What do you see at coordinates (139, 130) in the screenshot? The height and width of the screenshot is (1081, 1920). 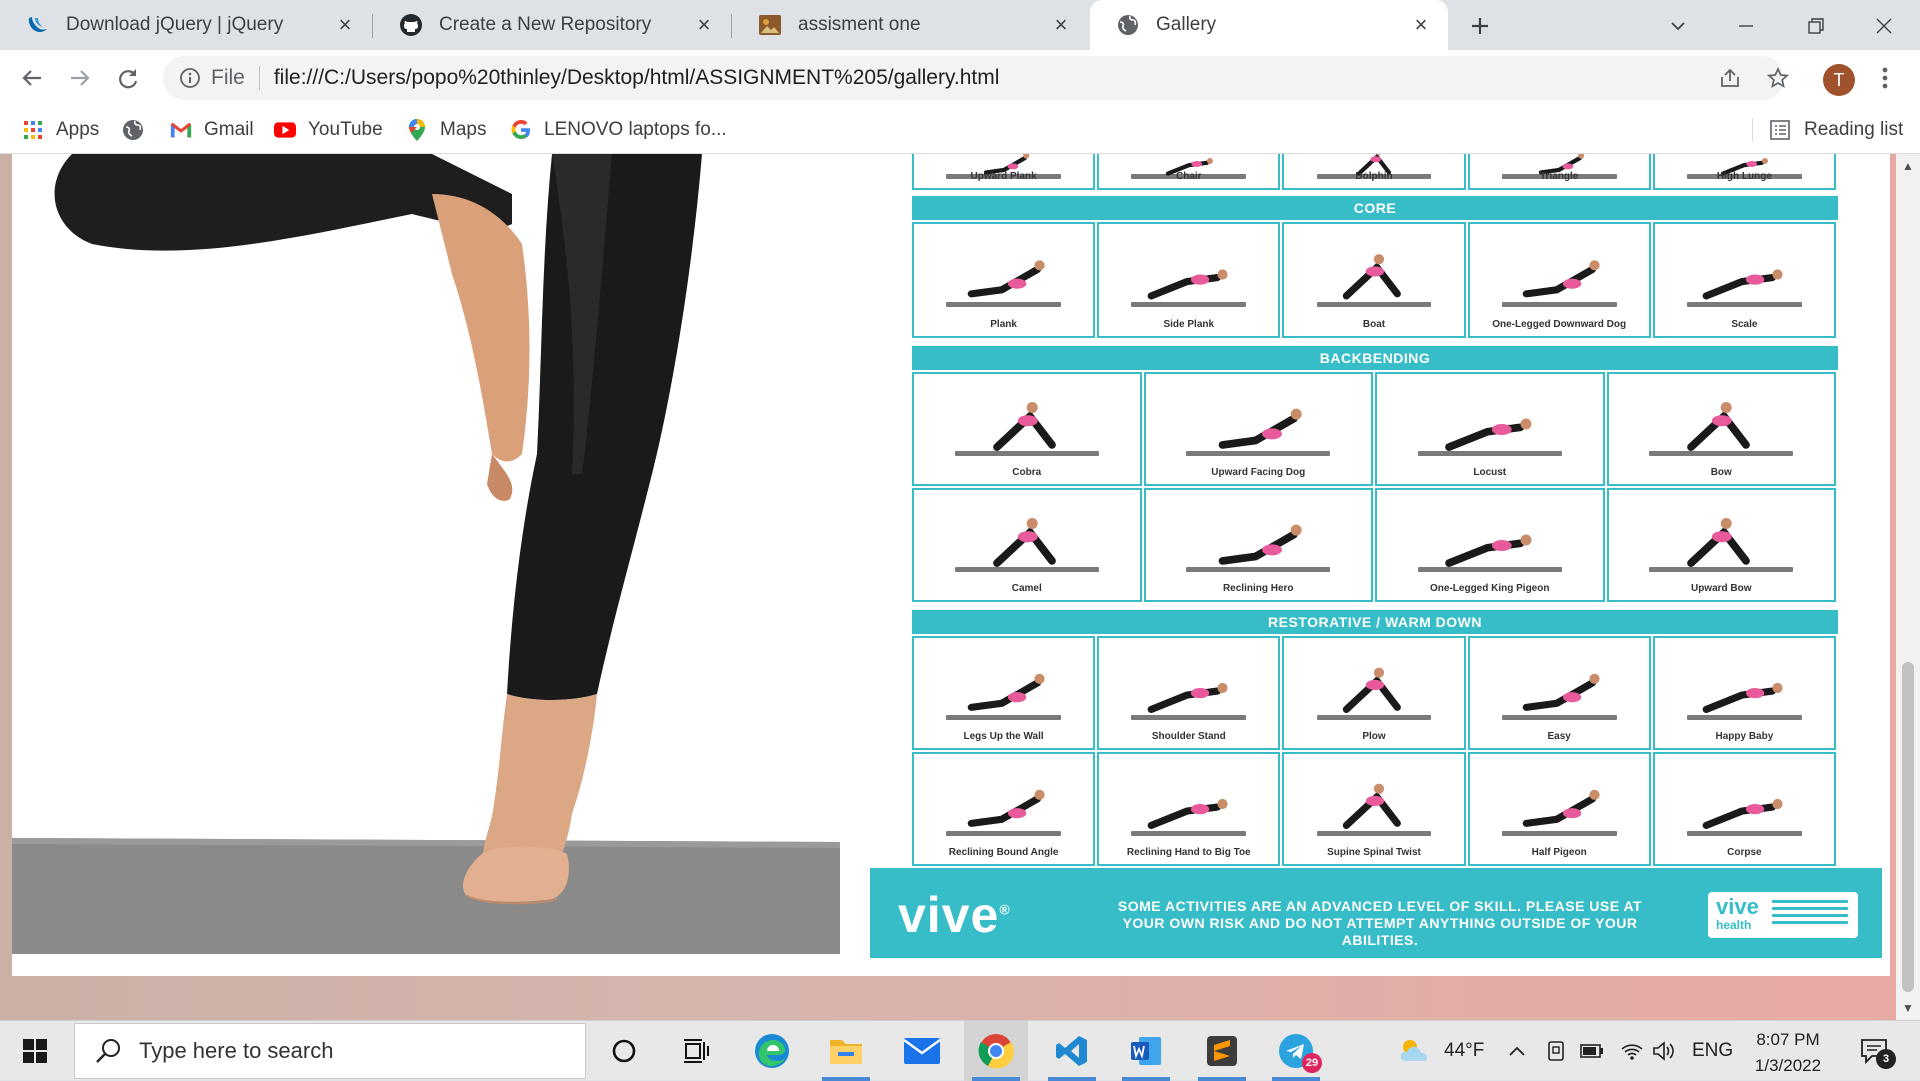 I see `bookmark-globe` at bounding box center [139, 130].